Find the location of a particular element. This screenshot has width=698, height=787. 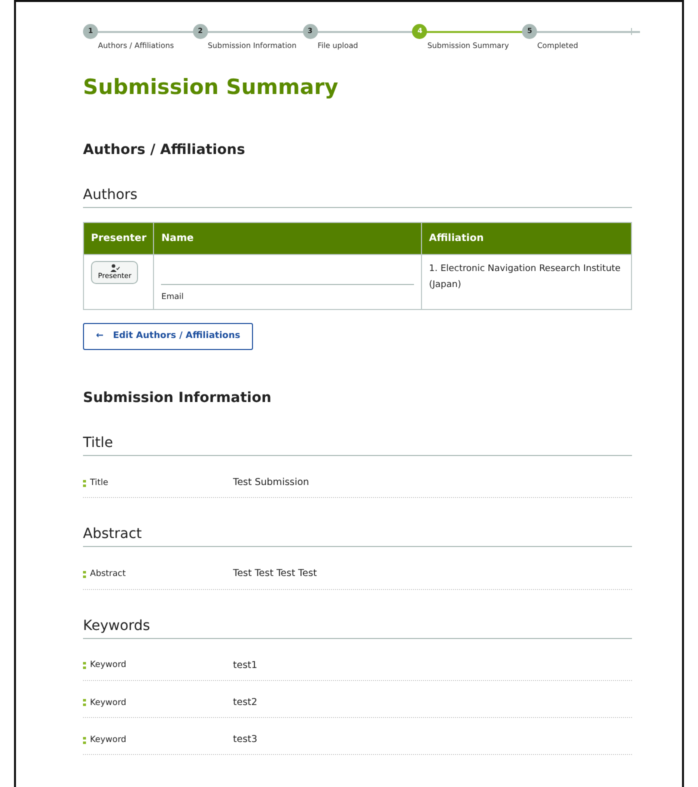

column-header: Presenter is located at coordinates (119, 238).